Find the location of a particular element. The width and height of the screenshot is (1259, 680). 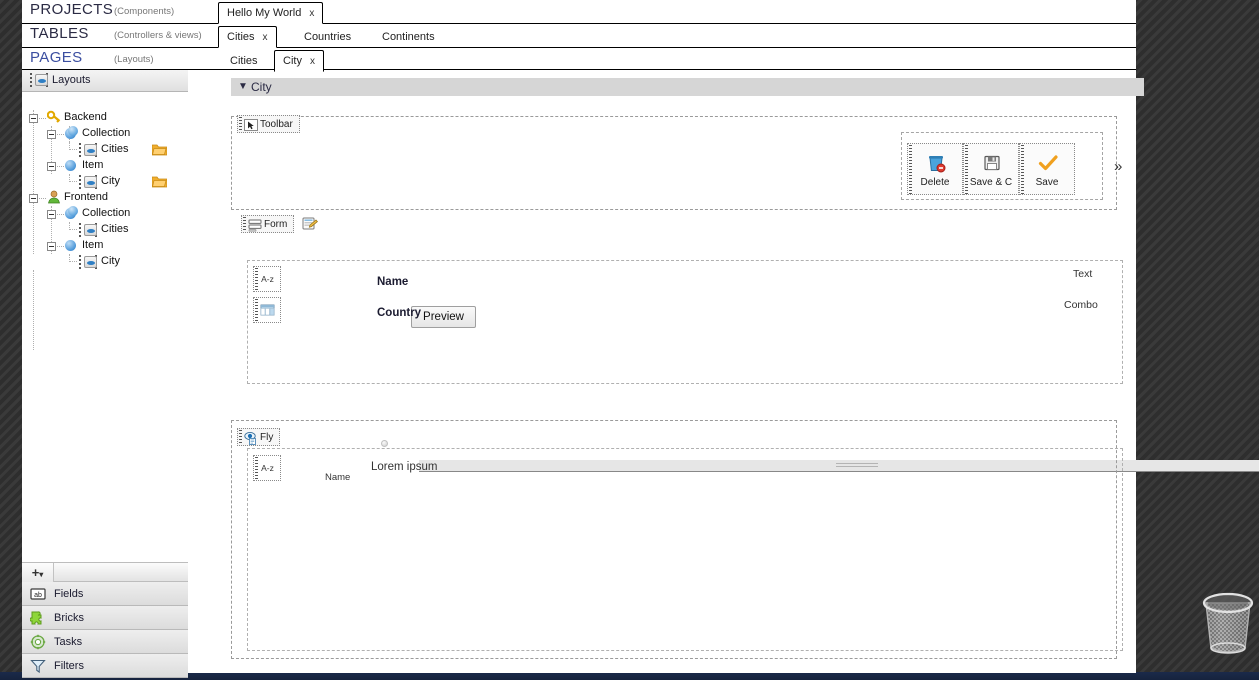

gear-icon is located at coordinates (38, 642).